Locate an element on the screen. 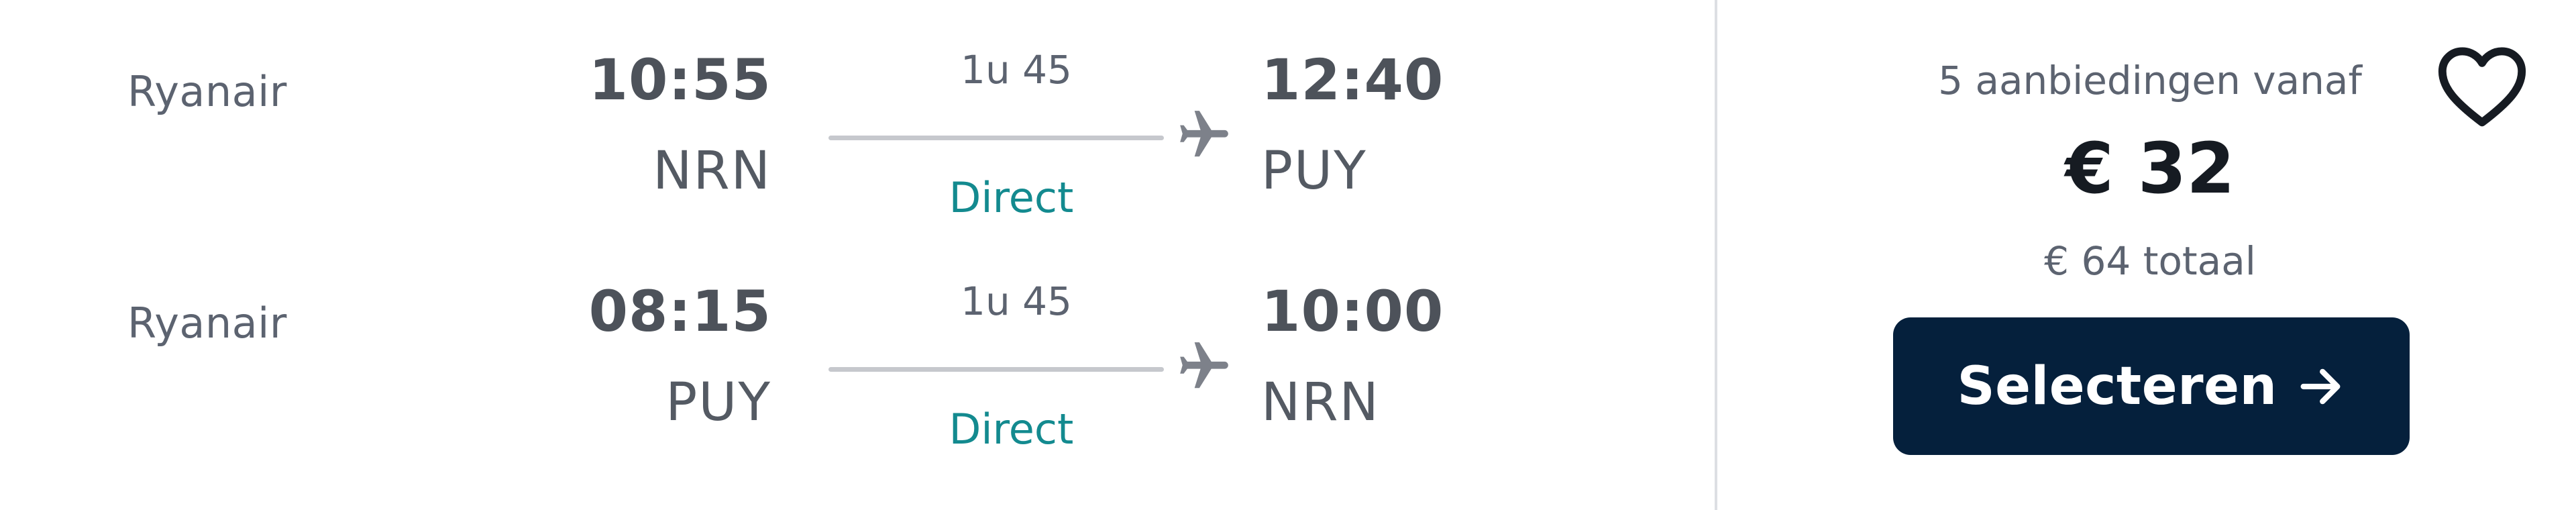 The width and height of the screenshot is (2576, 510). arrival-time: 10:00 is located at coordinates (1352, 311).